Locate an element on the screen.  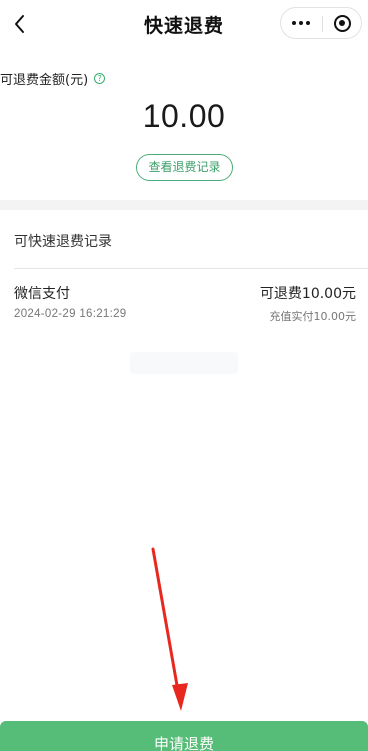
more-dots-icon is located at coordinates (294, 23).